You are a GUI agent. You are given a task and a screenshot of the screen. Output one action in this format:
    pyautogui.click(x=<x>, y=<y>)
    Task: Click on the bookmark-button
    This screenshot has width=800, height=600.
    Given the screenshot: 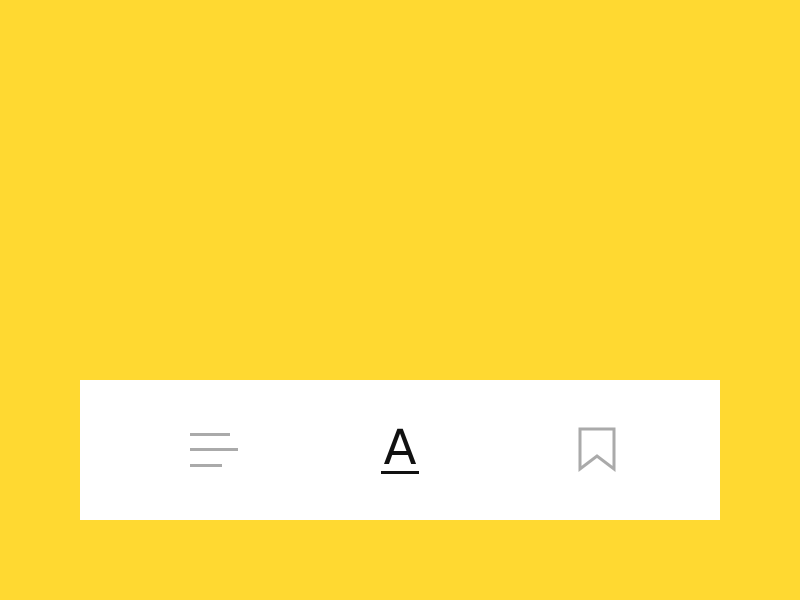 What is the action you would take?
    pyautogui.click(x=597, y=450)
    